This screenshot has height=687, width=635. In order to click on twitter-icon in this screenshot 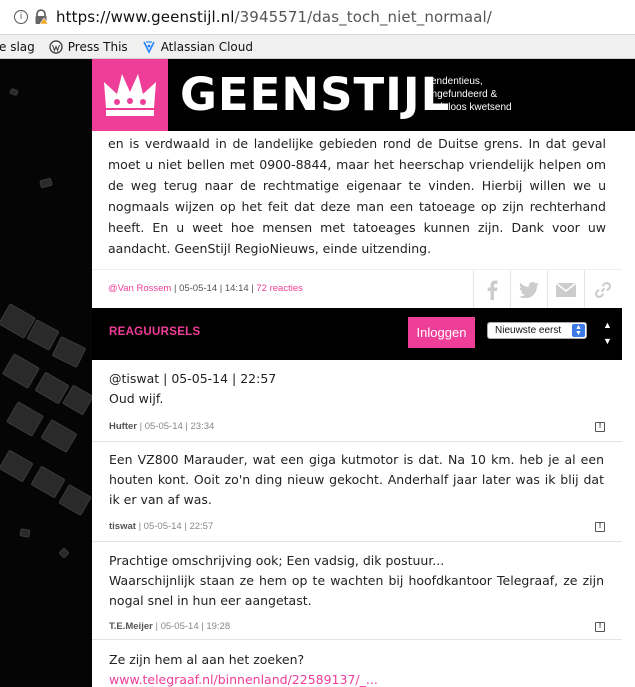, I will do `click(529, 290)`.